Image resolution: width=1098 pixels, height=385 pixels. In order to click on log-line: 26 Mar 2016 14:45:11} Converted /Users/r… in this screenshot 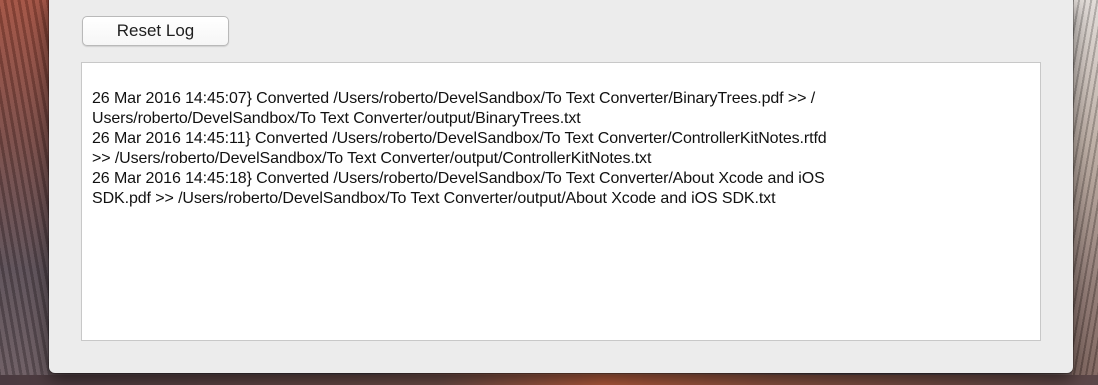, I will do `click(459, 138)`.